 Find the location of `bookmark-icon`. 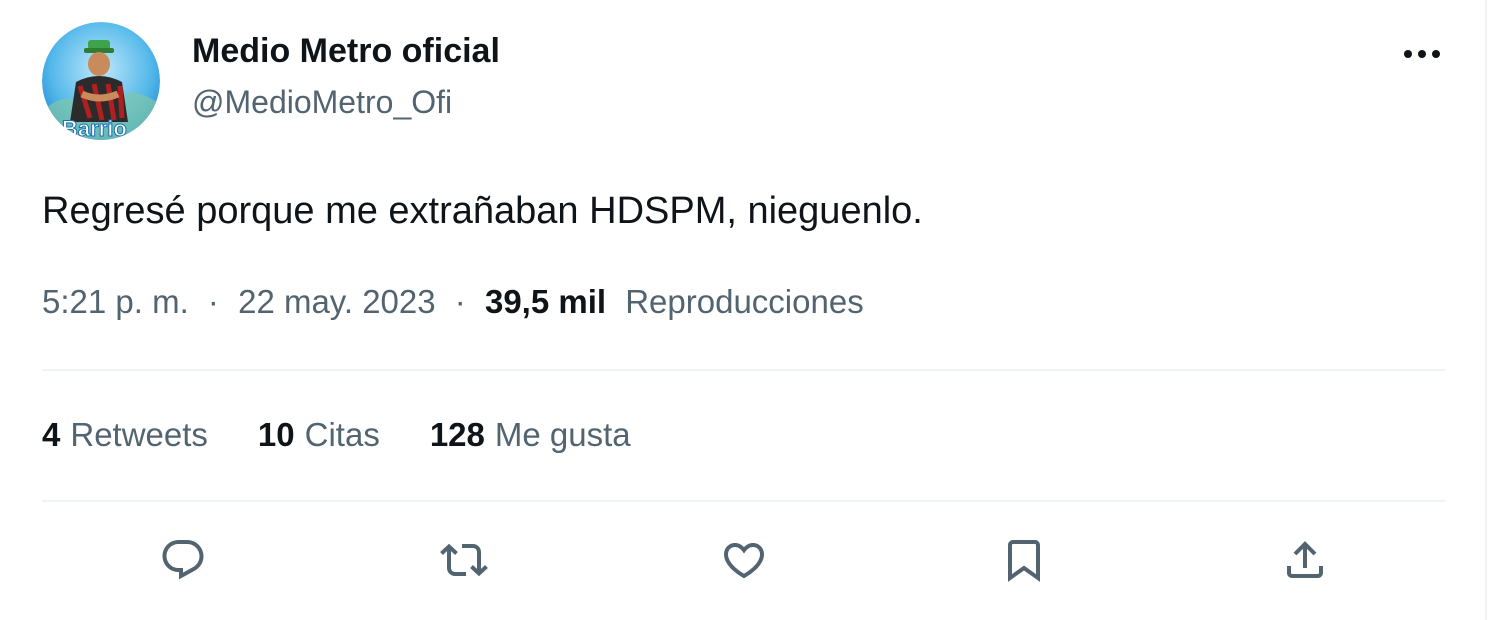

bookmark-icon is located at coordinates (1024, 561).